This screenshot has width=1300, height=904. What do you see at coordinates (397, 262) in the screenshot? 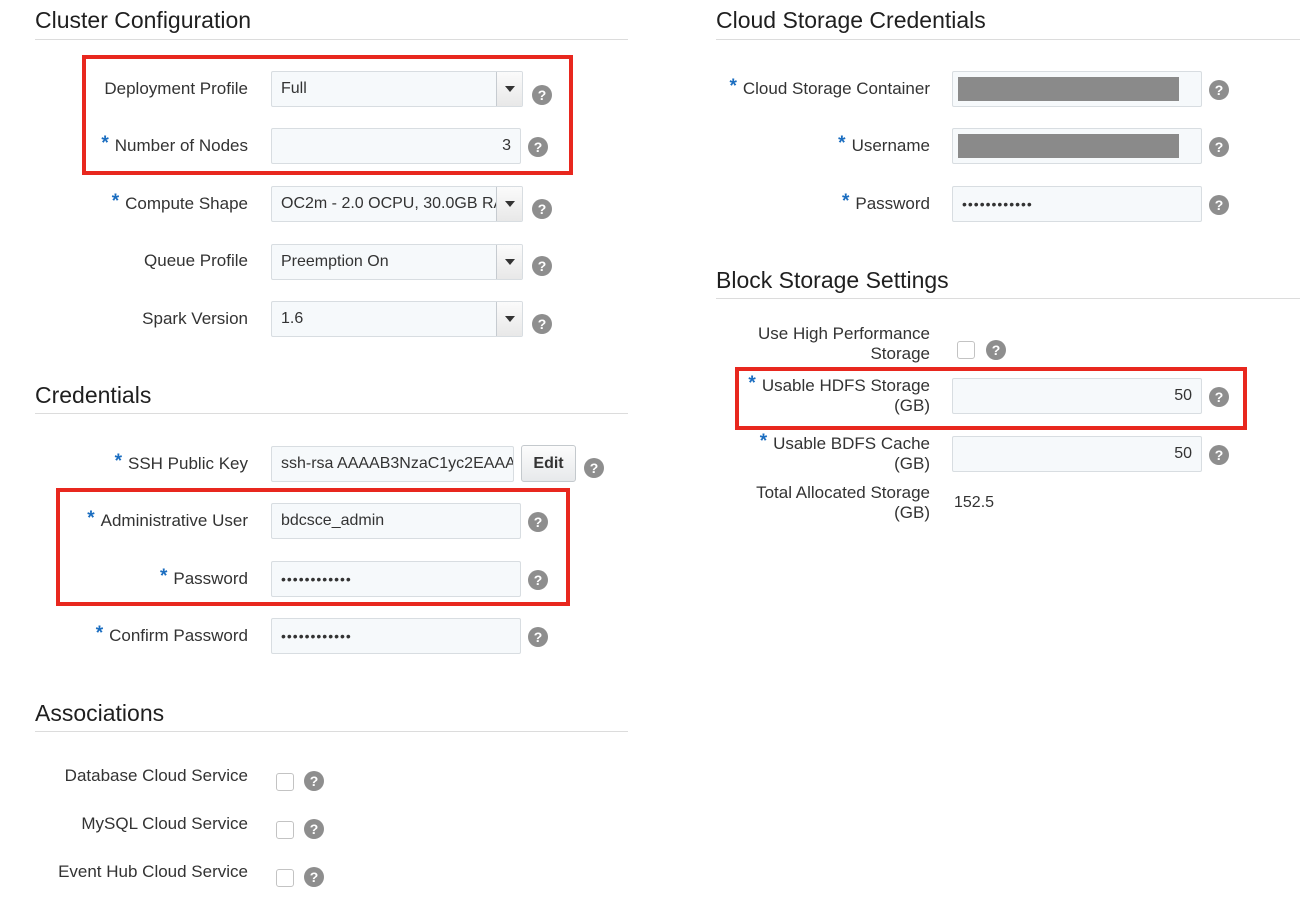
I see `queue-profile-select: Preemption On` at bounding box center [397, 262].